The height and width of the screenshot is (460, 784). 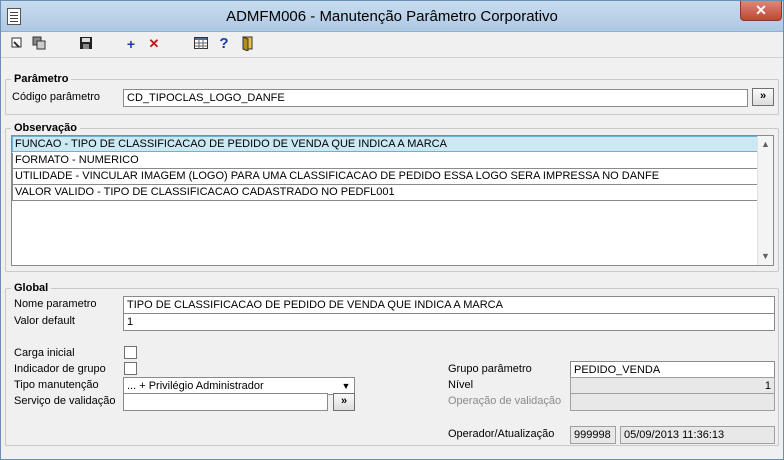 What do you see at coordinates (195, 386) in the screenshot?
I see `tipo-manutencao-value: ... + Privilégio Administrador` at bounding box center [195, 386].